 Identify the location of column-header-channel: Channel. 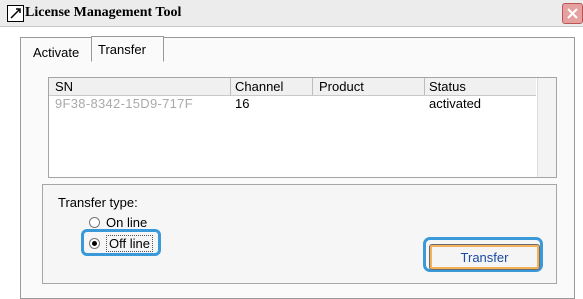
(259, 86).